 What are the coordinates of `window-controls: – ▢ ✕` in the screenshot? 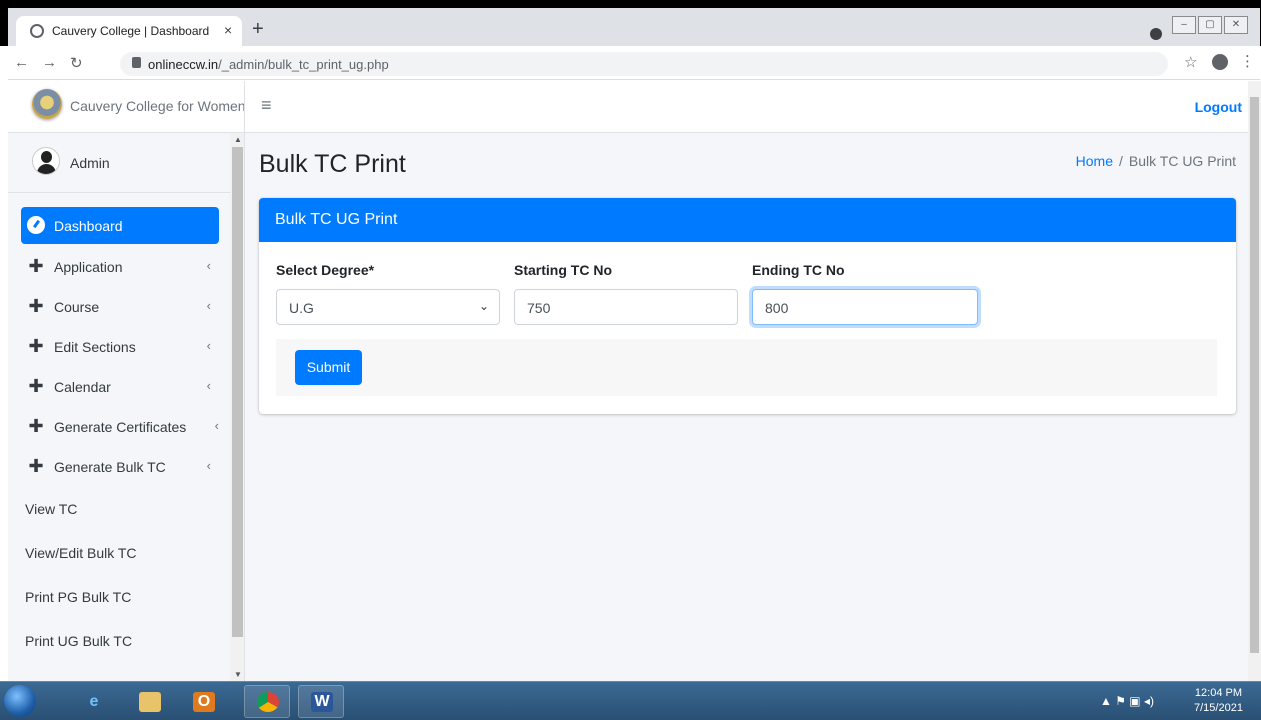 It's located at (1214, 24).